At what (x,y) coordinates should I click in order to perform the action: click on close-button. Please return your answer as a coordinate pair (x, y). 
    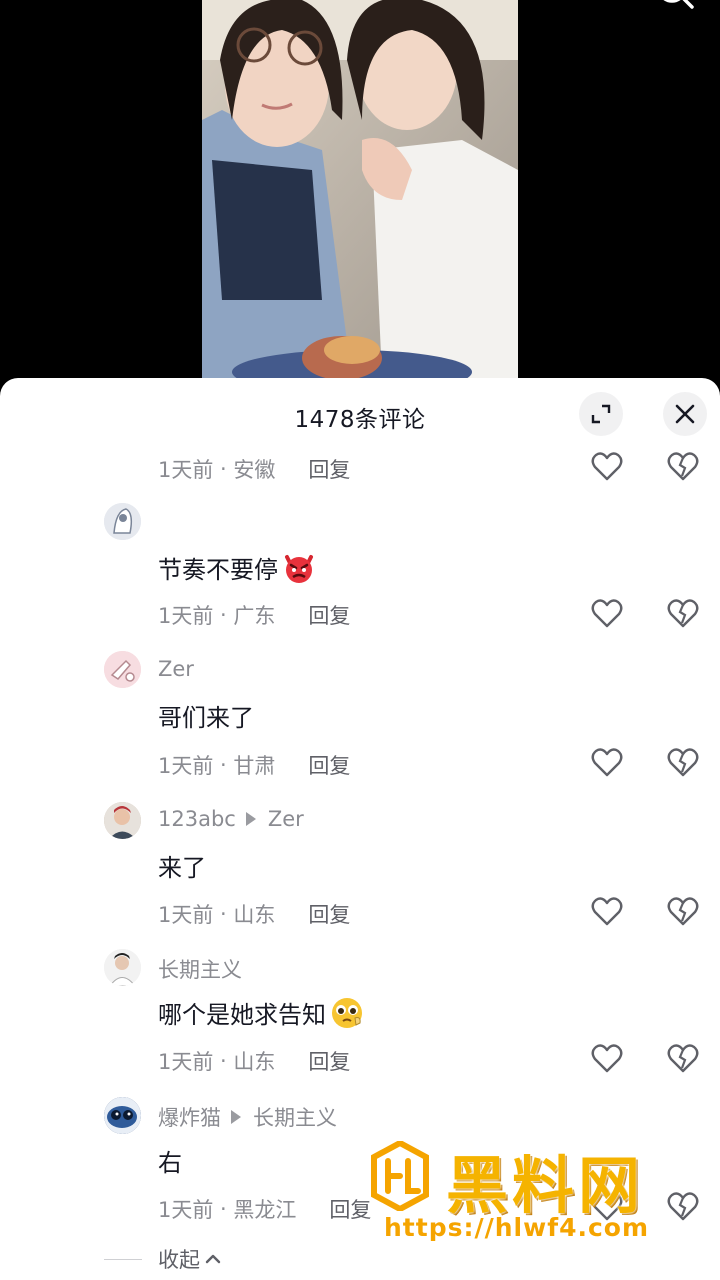
    Looking at the image, I should click on (685, 414).